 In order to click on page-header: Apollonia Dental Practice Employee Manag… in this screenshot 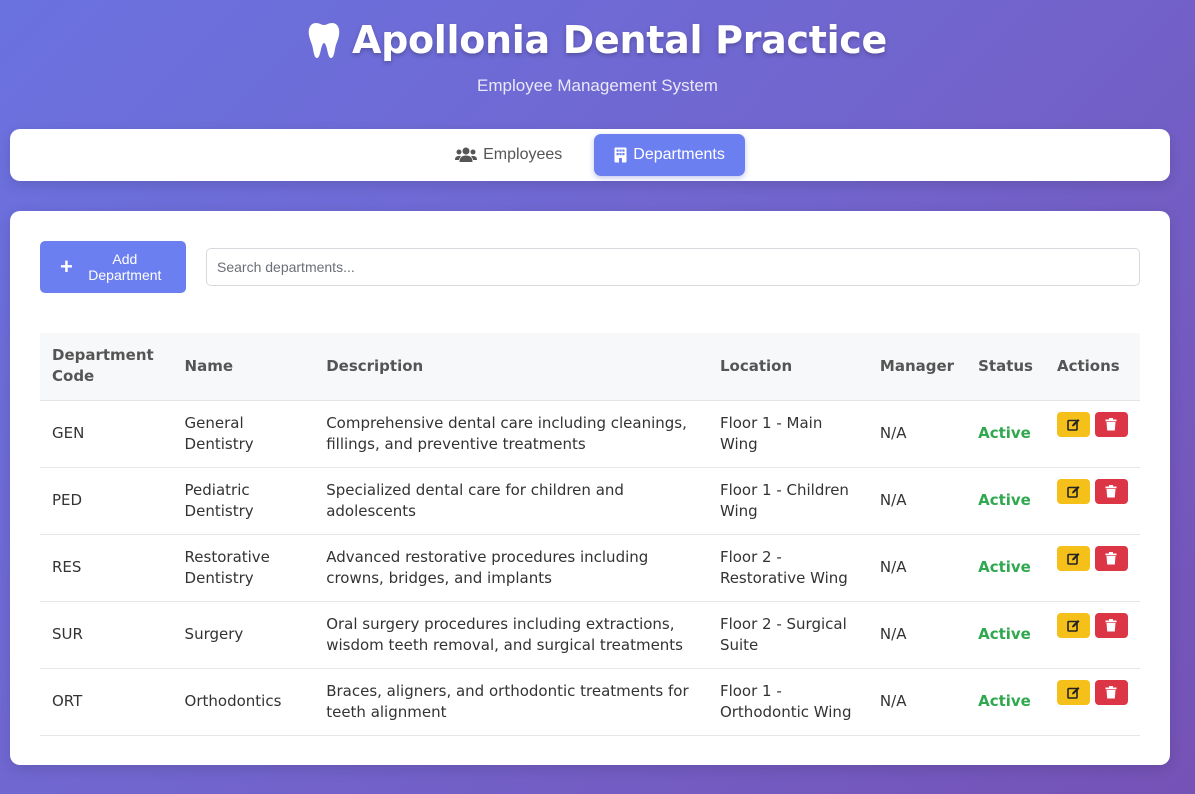, I will do `click(597, 55)`.